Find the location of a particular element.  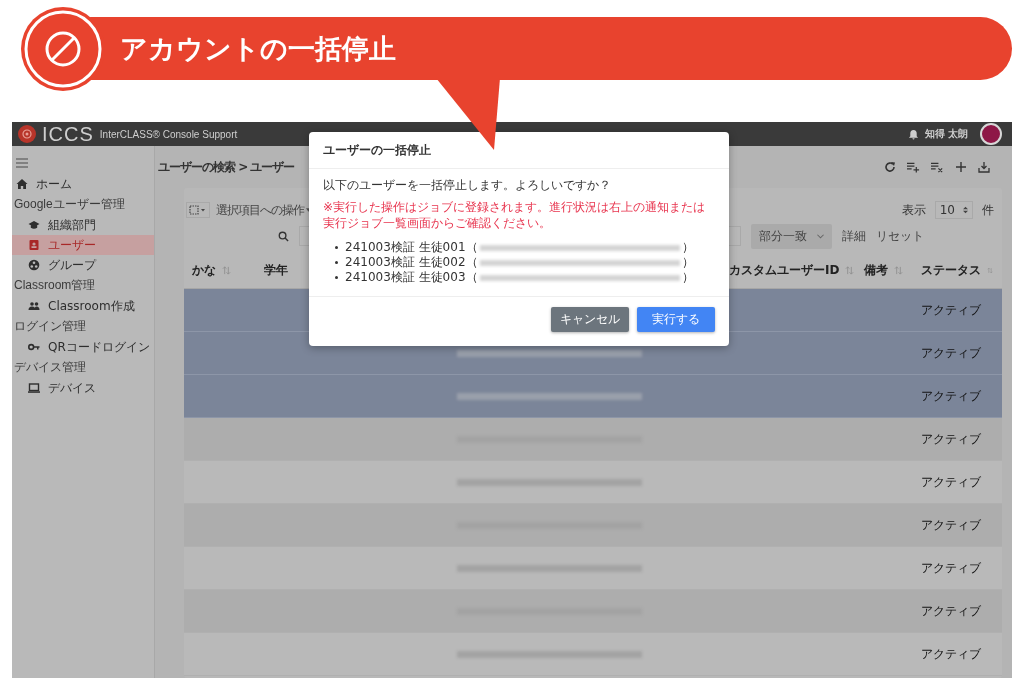

sidebar-item-label: 組織部門 is located at coordinates (72, 225).